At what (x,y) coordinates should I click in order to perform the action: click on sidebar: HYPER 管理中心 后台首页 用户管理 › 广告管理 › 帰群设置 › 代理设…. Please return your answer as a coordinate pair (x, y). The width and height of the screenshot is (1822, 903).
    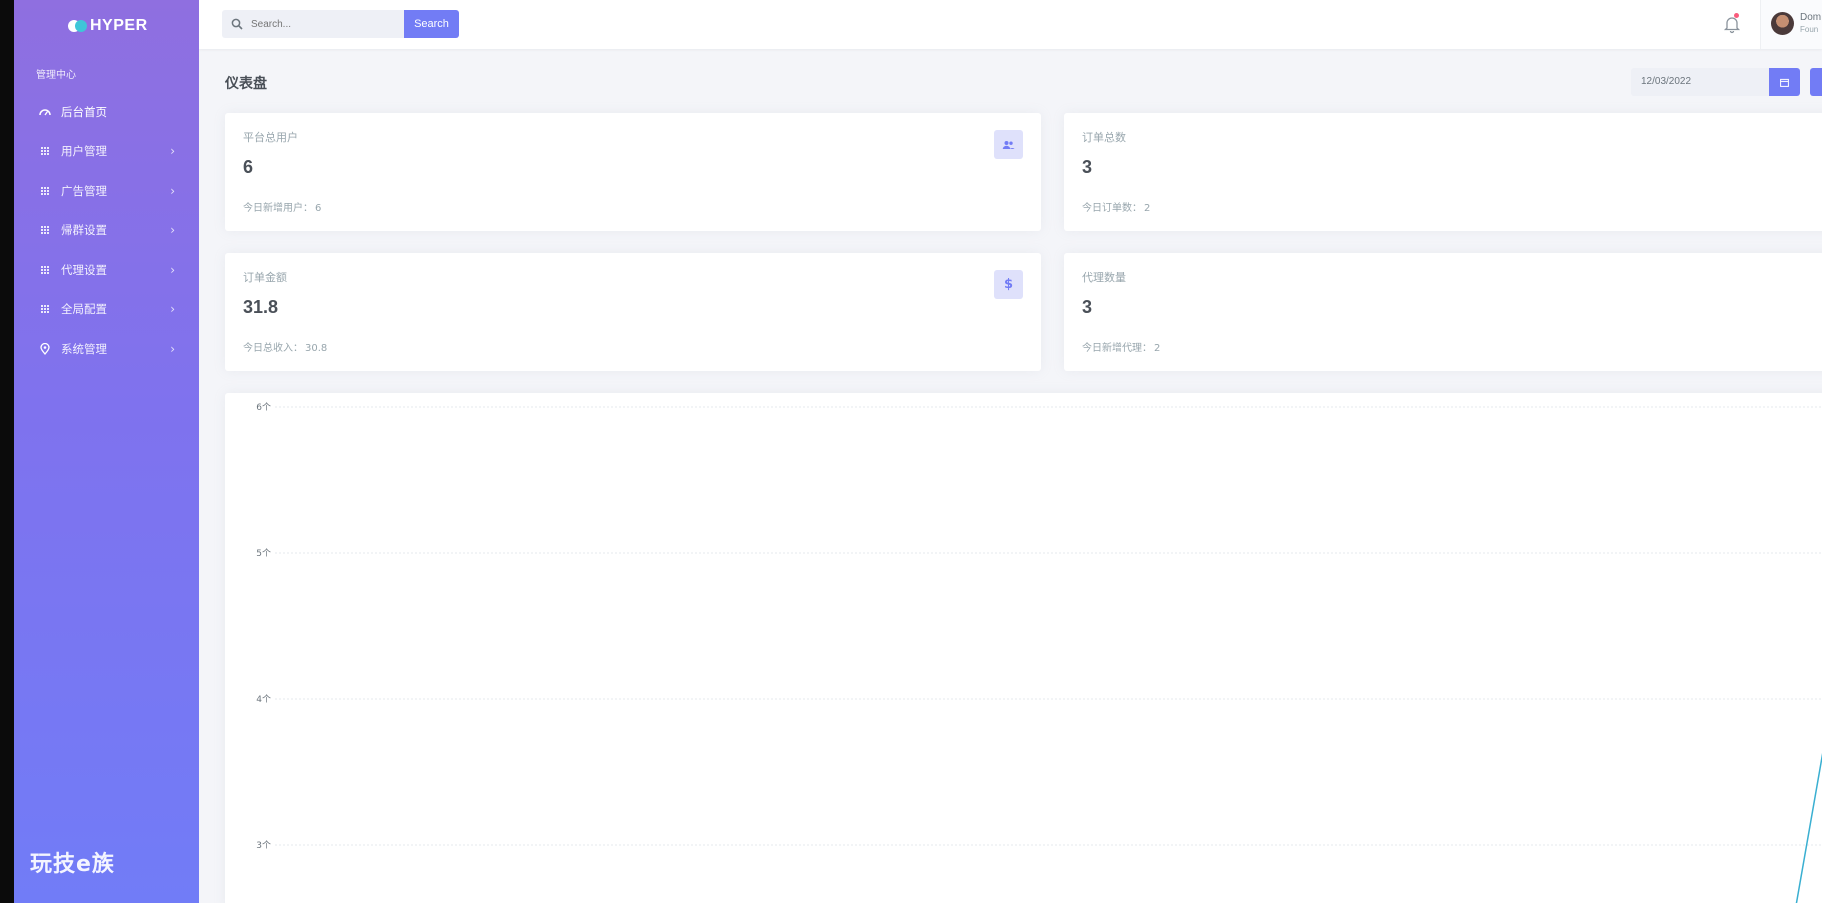
    Looking at the image, I should click on (106, 451).